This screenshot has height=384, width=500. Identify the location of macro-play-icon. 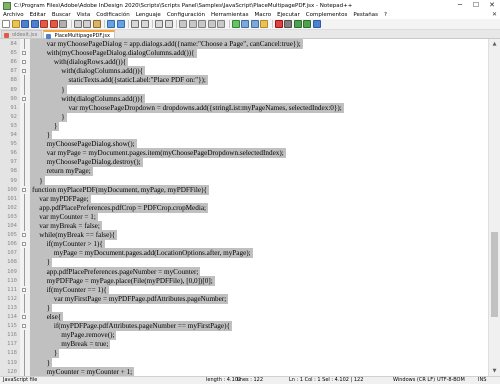
(297, 24).